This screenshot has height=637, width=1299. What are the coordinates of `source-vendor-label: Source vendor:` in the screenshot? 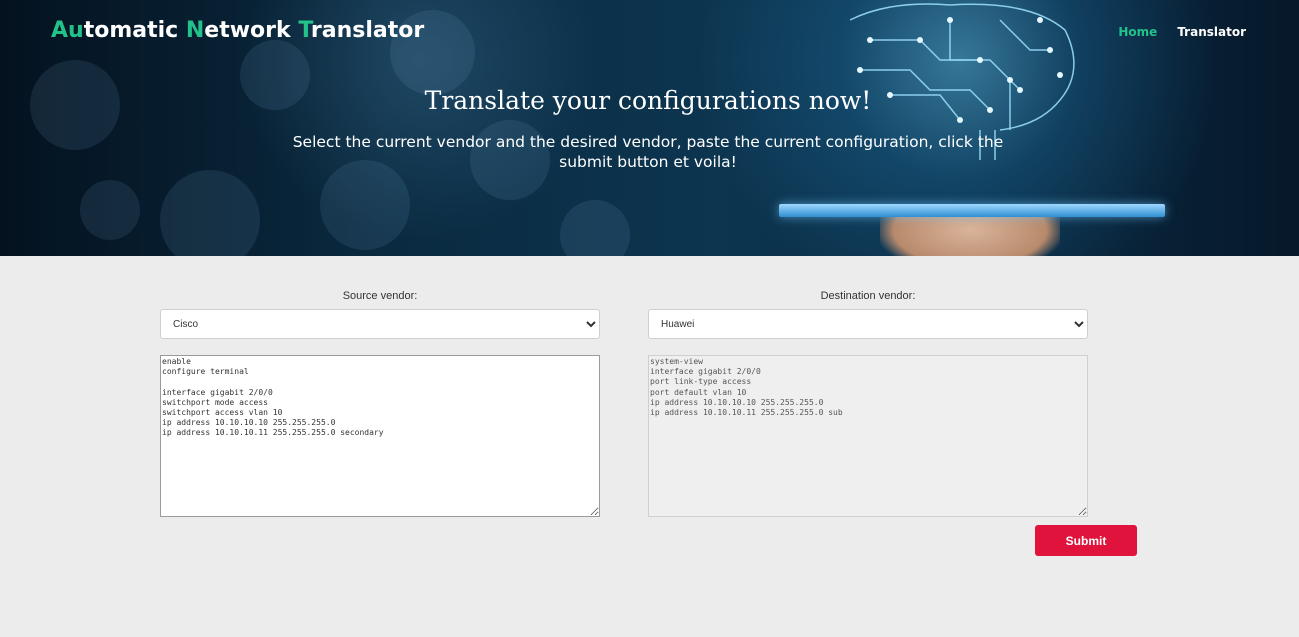 It's located at (380, 296).